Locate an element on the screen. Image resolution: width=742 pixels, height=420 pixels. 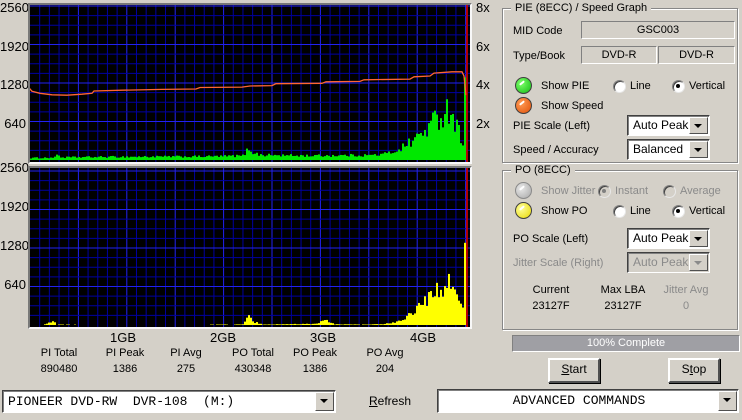
pi-total-stat: PI Total 890480 is located at coordinates (59, 361).